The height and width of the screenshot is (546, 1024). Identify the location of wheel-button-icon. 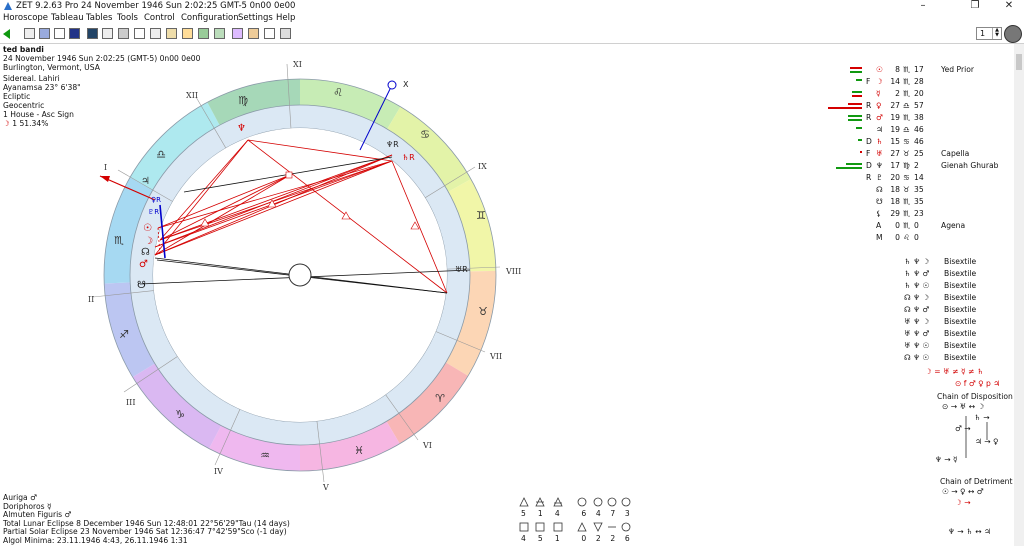
(59, 33).